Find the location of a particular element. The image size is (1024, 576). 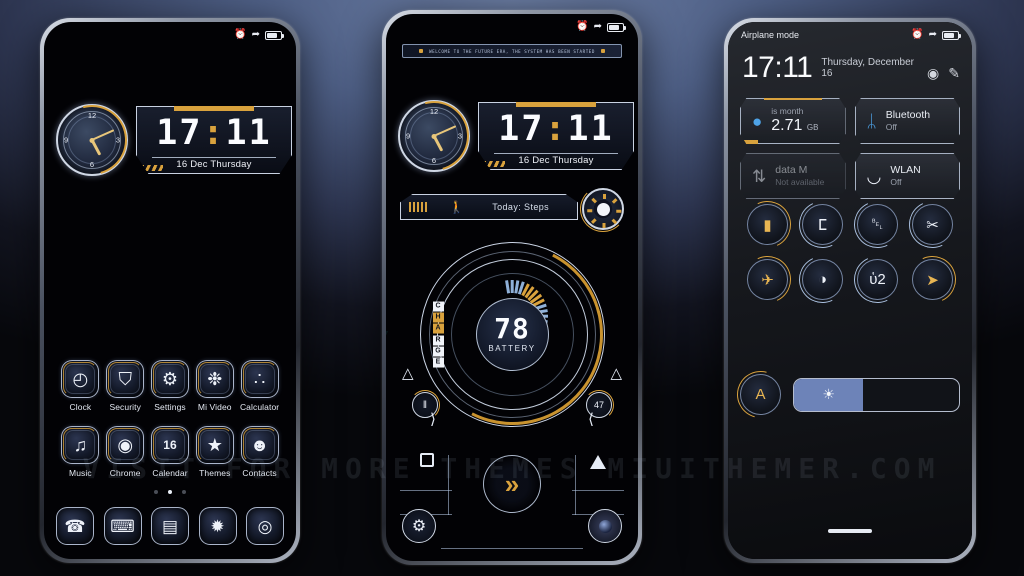

app-mi-video: ❉ Mi Video is located at coordinates (214, 386).